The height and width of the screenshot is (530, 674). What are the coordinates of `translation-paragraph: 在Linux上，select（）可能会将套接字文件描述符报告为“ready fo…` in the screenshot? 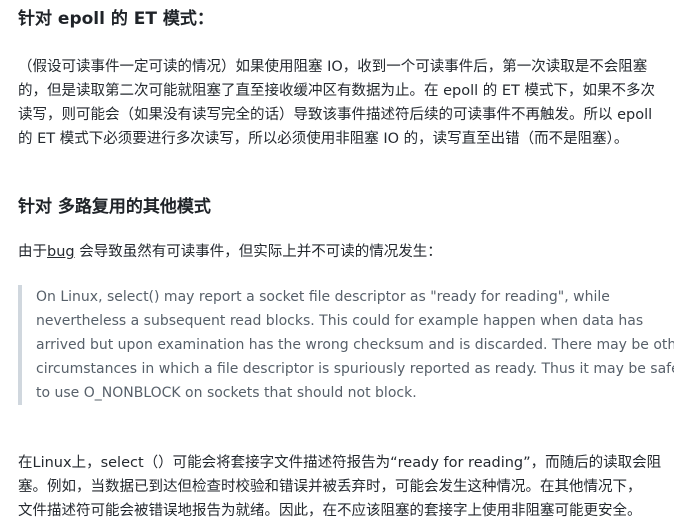 It's located at (344, 487).